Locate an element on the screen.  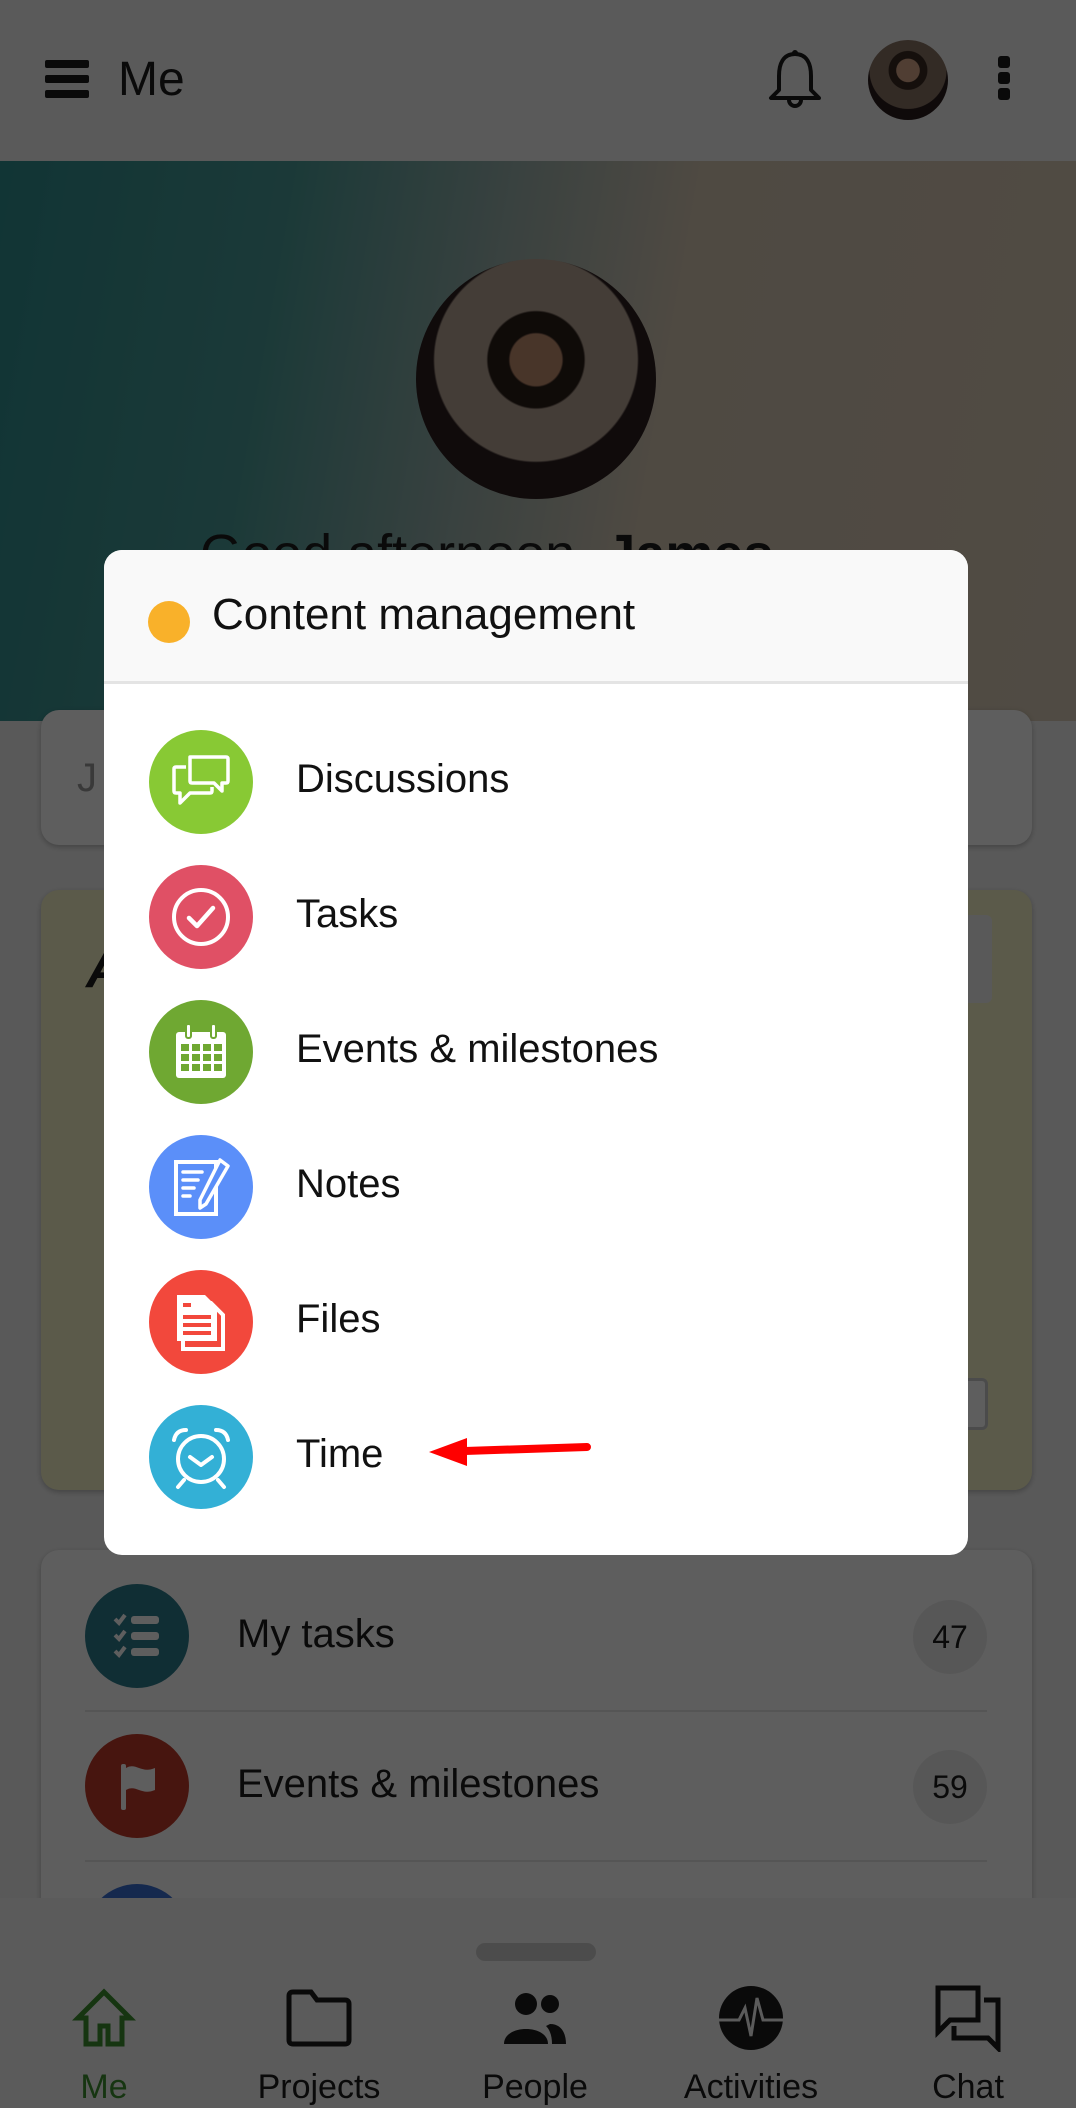
menu-item-tasks: Tasks is located at coordinates (536, 917).